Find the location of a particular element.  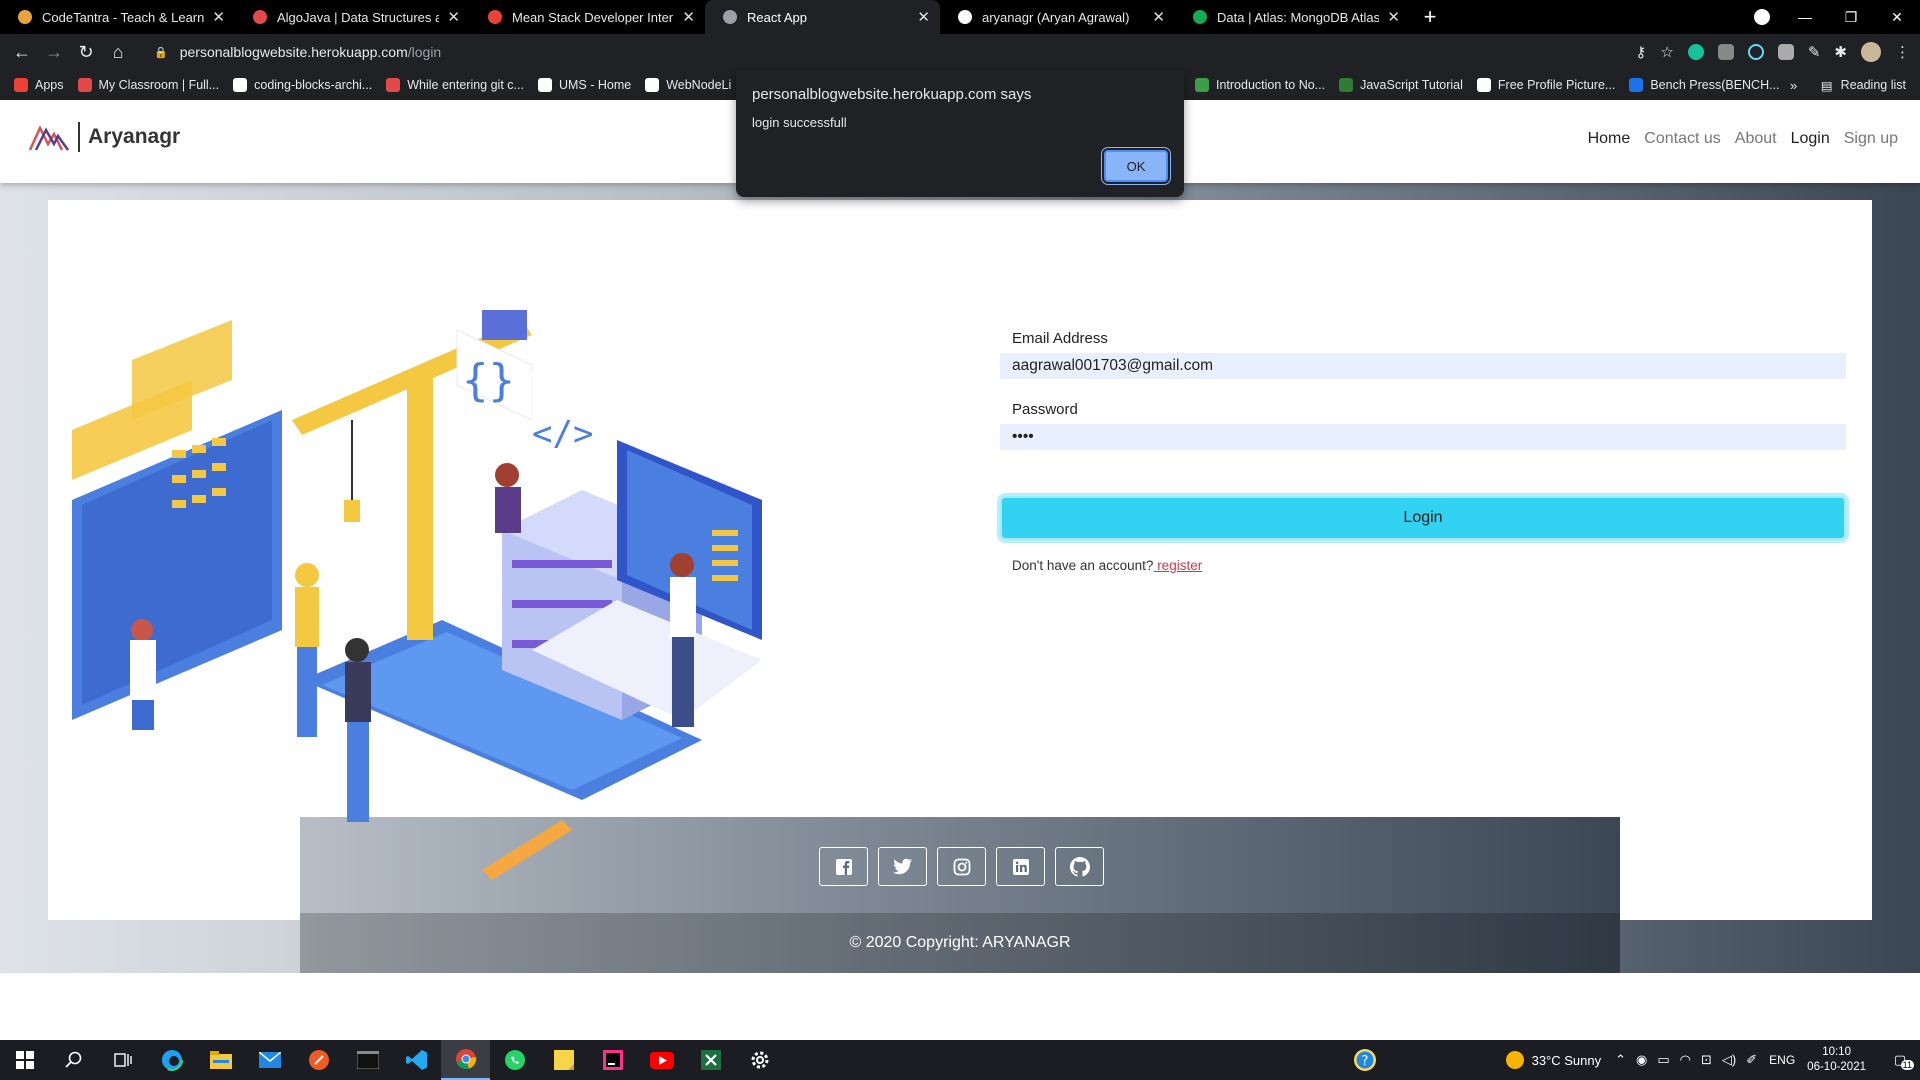

brand-logo: Aryanagr is located at coordinates (104, 137).